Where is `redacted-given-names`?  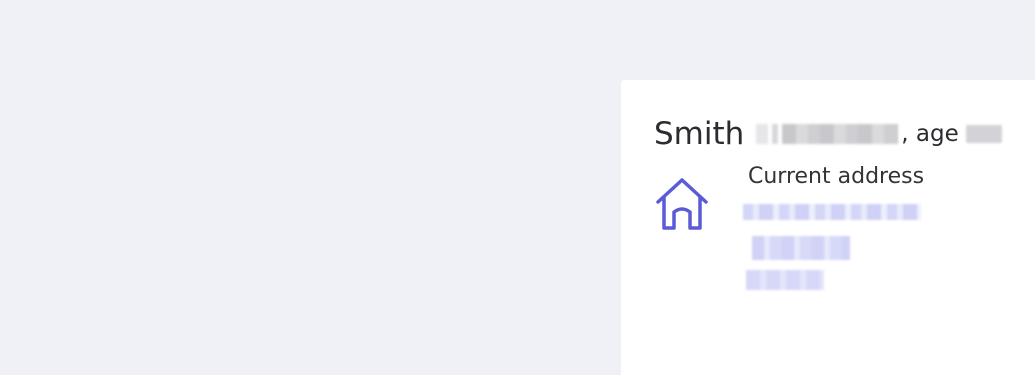
redacted-given-names is located at coordinates (827, 134).